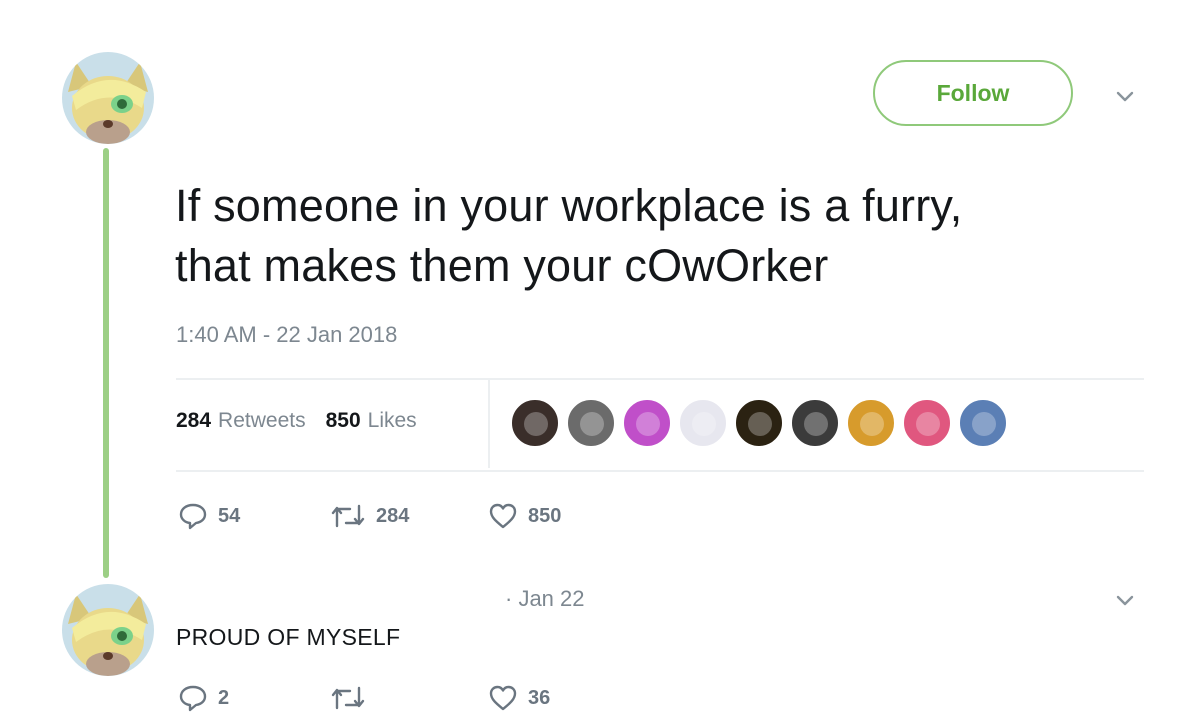 Image resolution: width=1200 pixels, height=727 pixels. What do you see at coordinates (286, 335) in the screenshot?
I see `tweet-timestamp: 1:40 AM - 22 Jan 2018` at bounding box center [286, 335].